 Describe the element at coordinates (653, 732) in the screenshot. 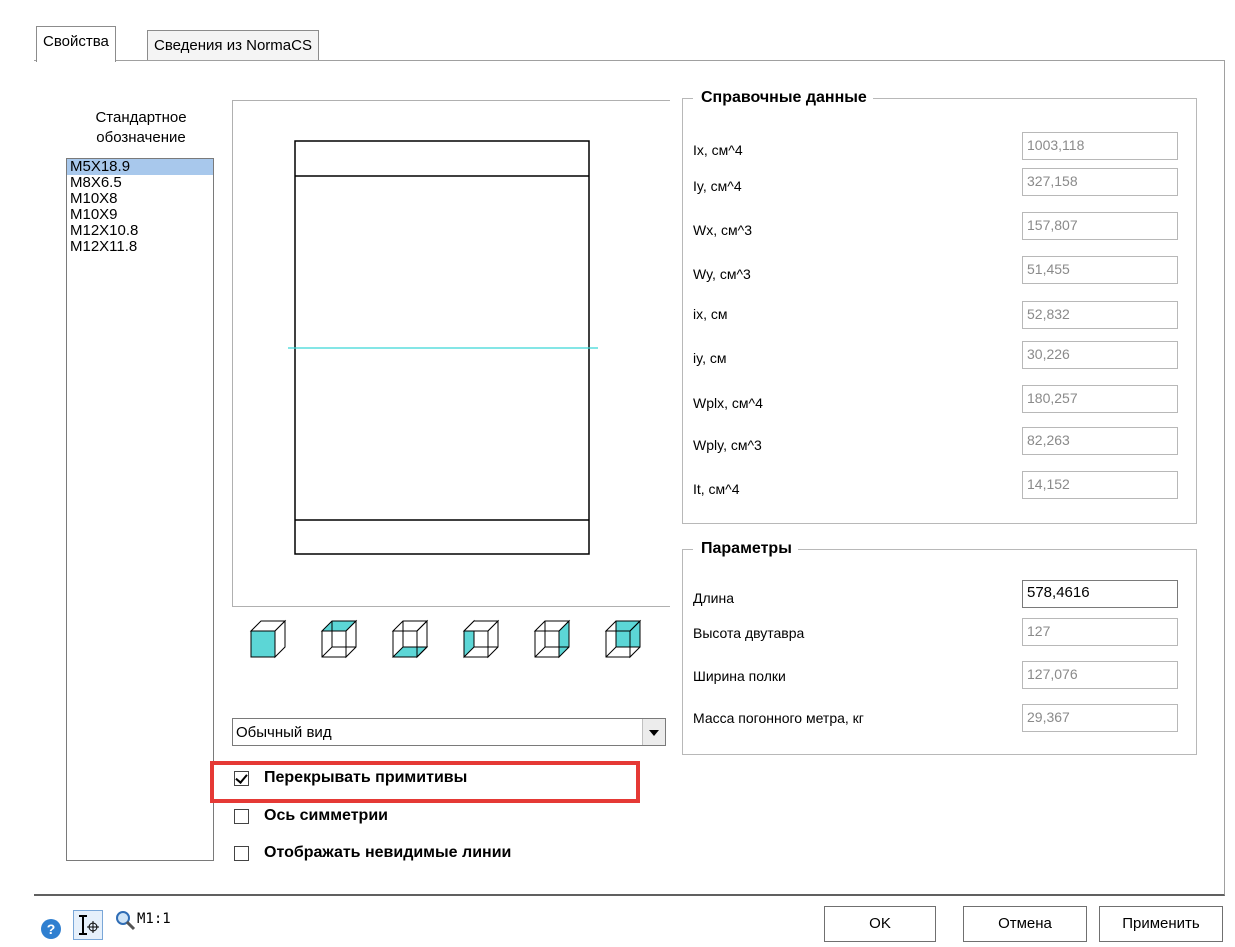

I see `chevron-down-icon` at that location.